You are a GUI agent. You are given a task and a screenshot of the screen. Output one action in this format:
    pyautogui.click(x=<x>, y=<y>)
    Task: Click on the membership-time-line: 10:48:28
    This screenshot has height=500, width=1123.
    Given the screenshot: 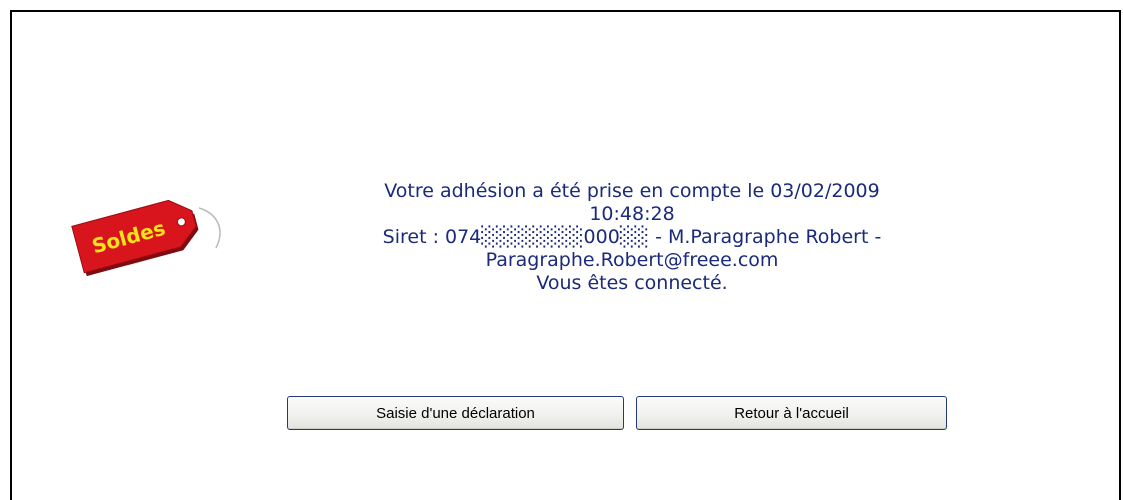 What is the action you would take?
    pyautogui.click(x=632, y=214)
    